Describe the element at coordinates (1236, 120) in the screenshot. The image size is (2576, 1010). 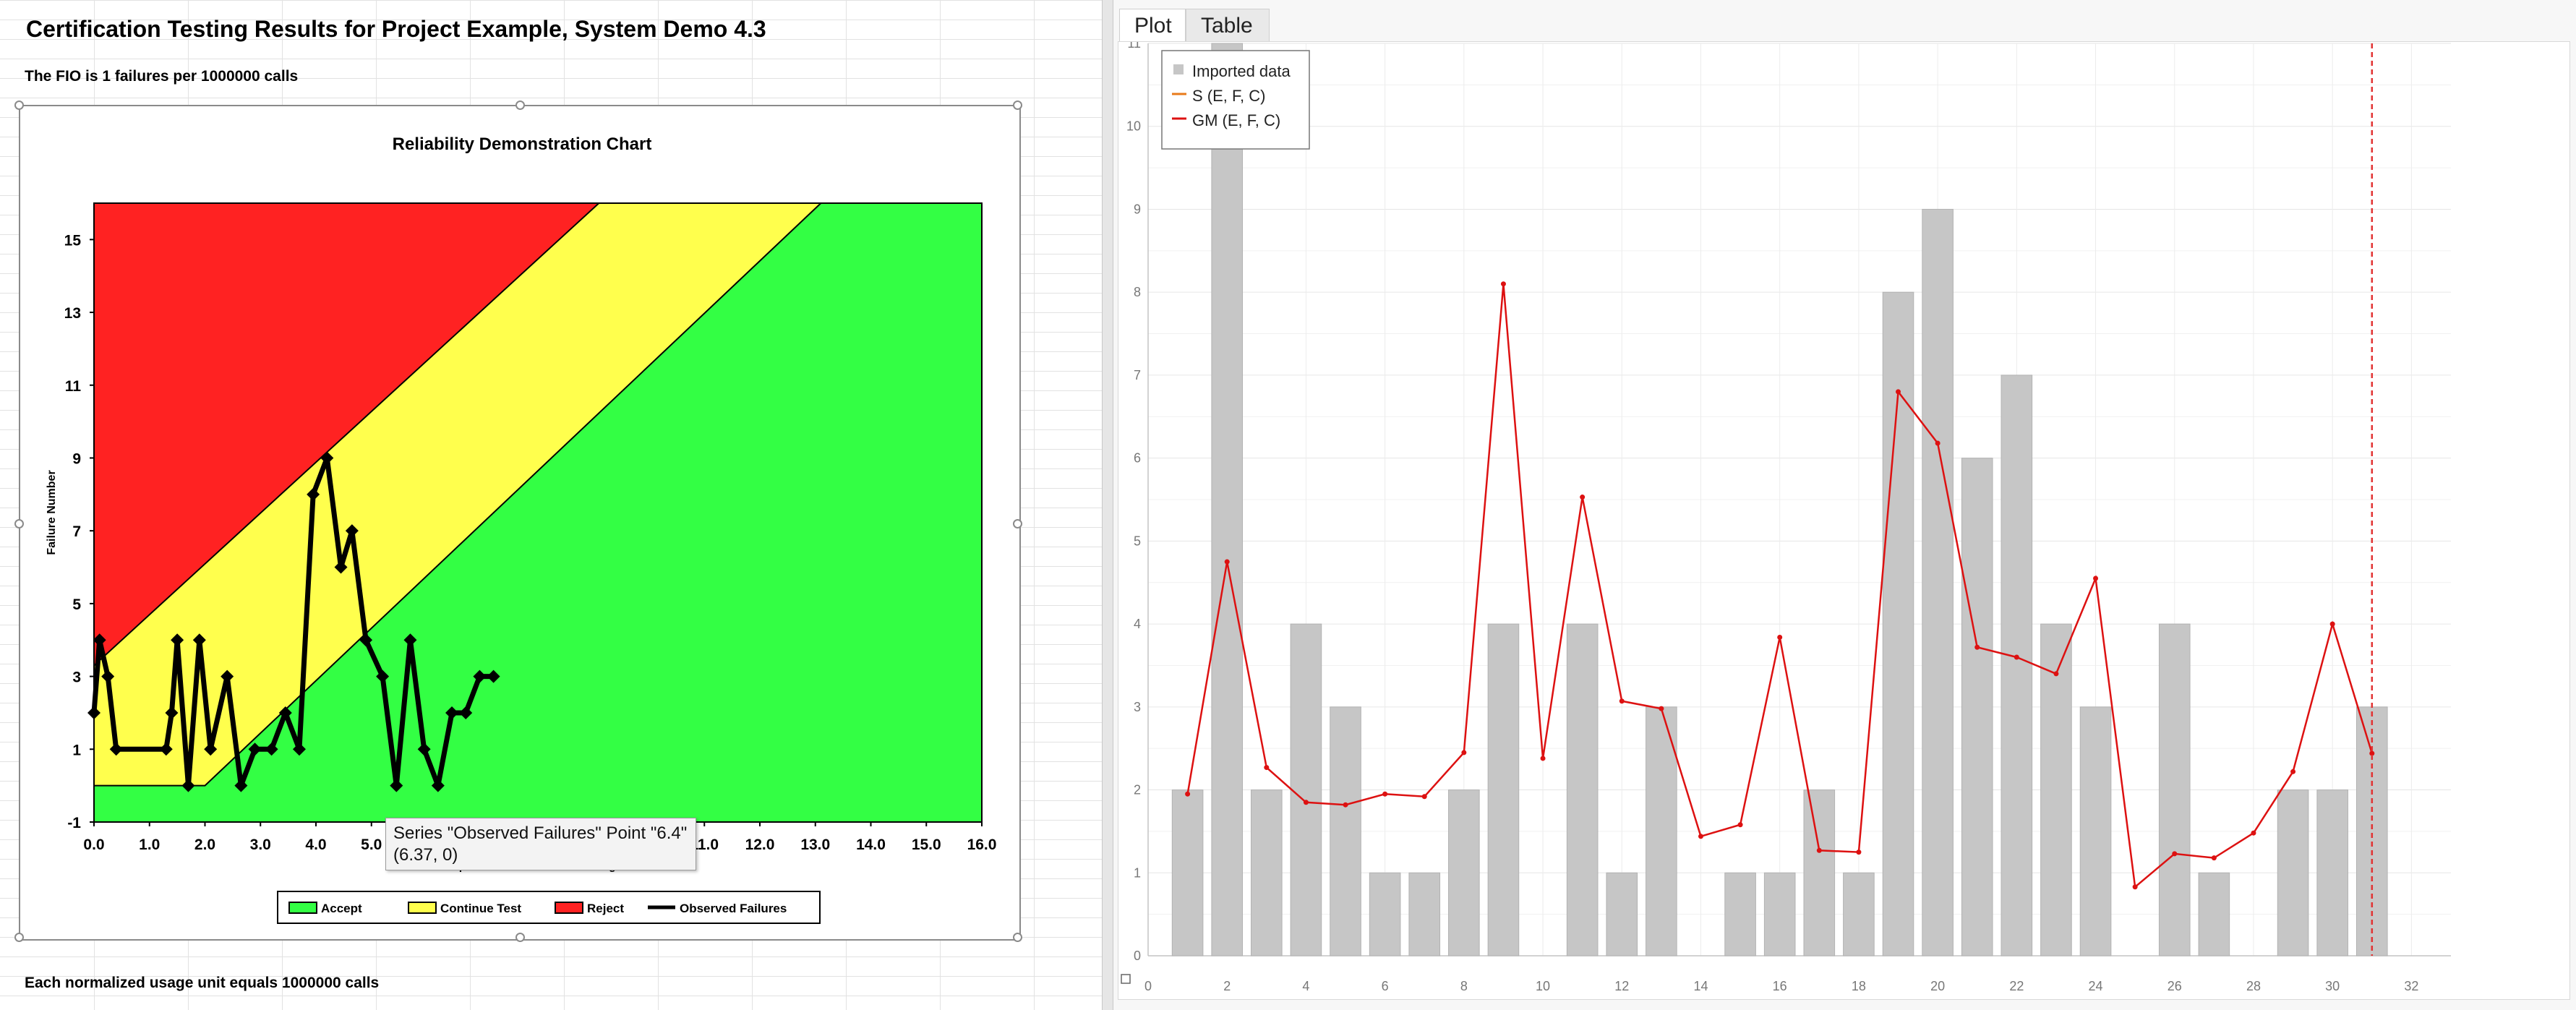
I see `legend-gm-label: GM (E, F, C)` at that location.